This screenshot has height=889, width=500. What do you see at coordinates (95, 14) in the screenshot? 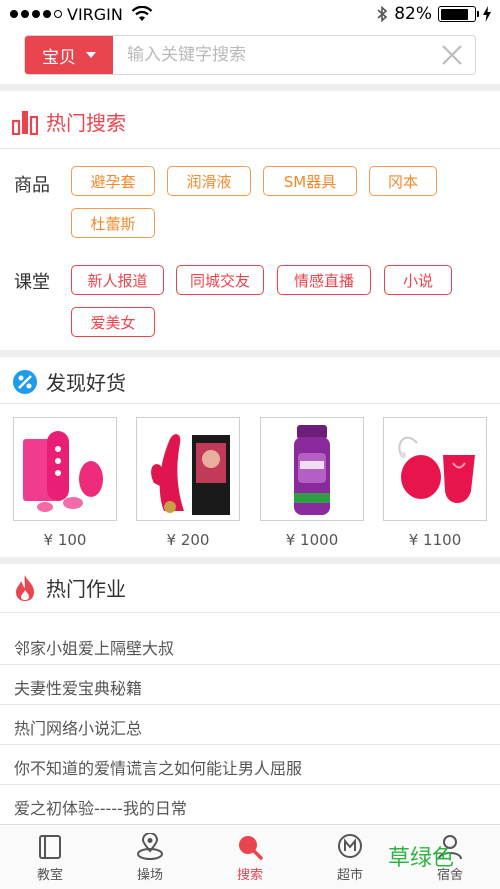
I see `carrier-name: VIRGIN` at bounding box center [95, 14].